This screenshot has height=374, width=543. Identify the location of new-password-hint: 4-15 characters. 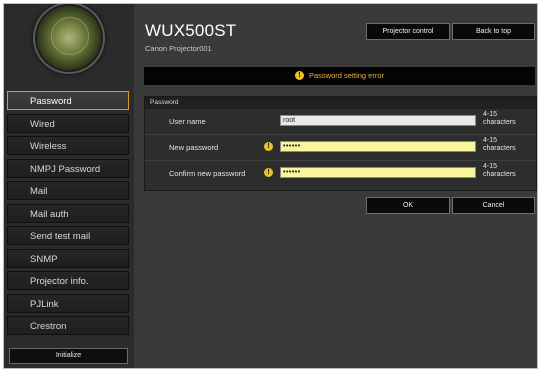
(499, 145).